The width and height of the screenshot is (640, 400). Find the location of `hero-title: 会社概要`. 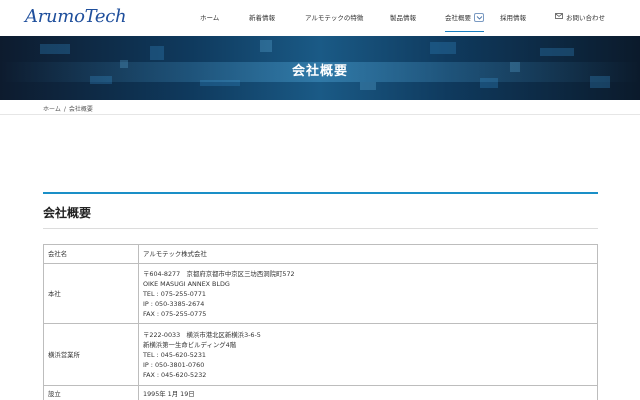

hero-title: 会社概要 is located at coordinates (319, 71).